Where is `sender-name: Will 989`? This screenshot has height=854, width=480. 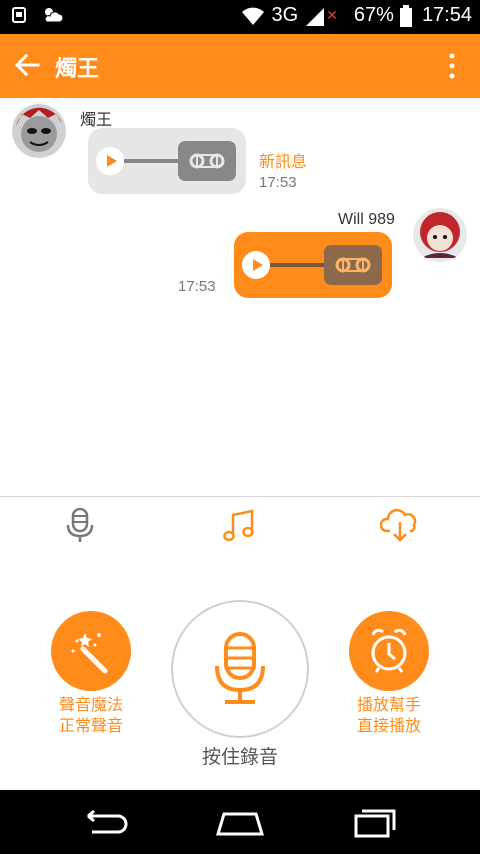 sender-name: Will 989 is located at coordinates (366, 219).